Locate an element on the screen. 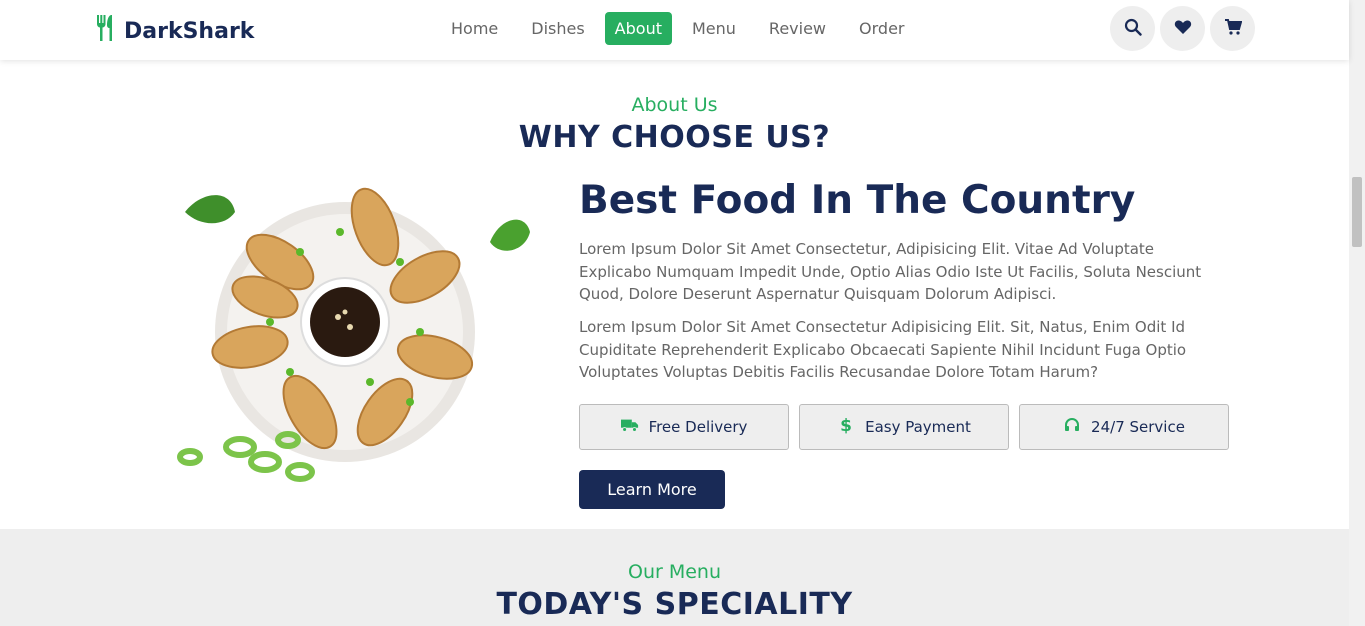  nav-order: Order is located at coordinates (881, 28).